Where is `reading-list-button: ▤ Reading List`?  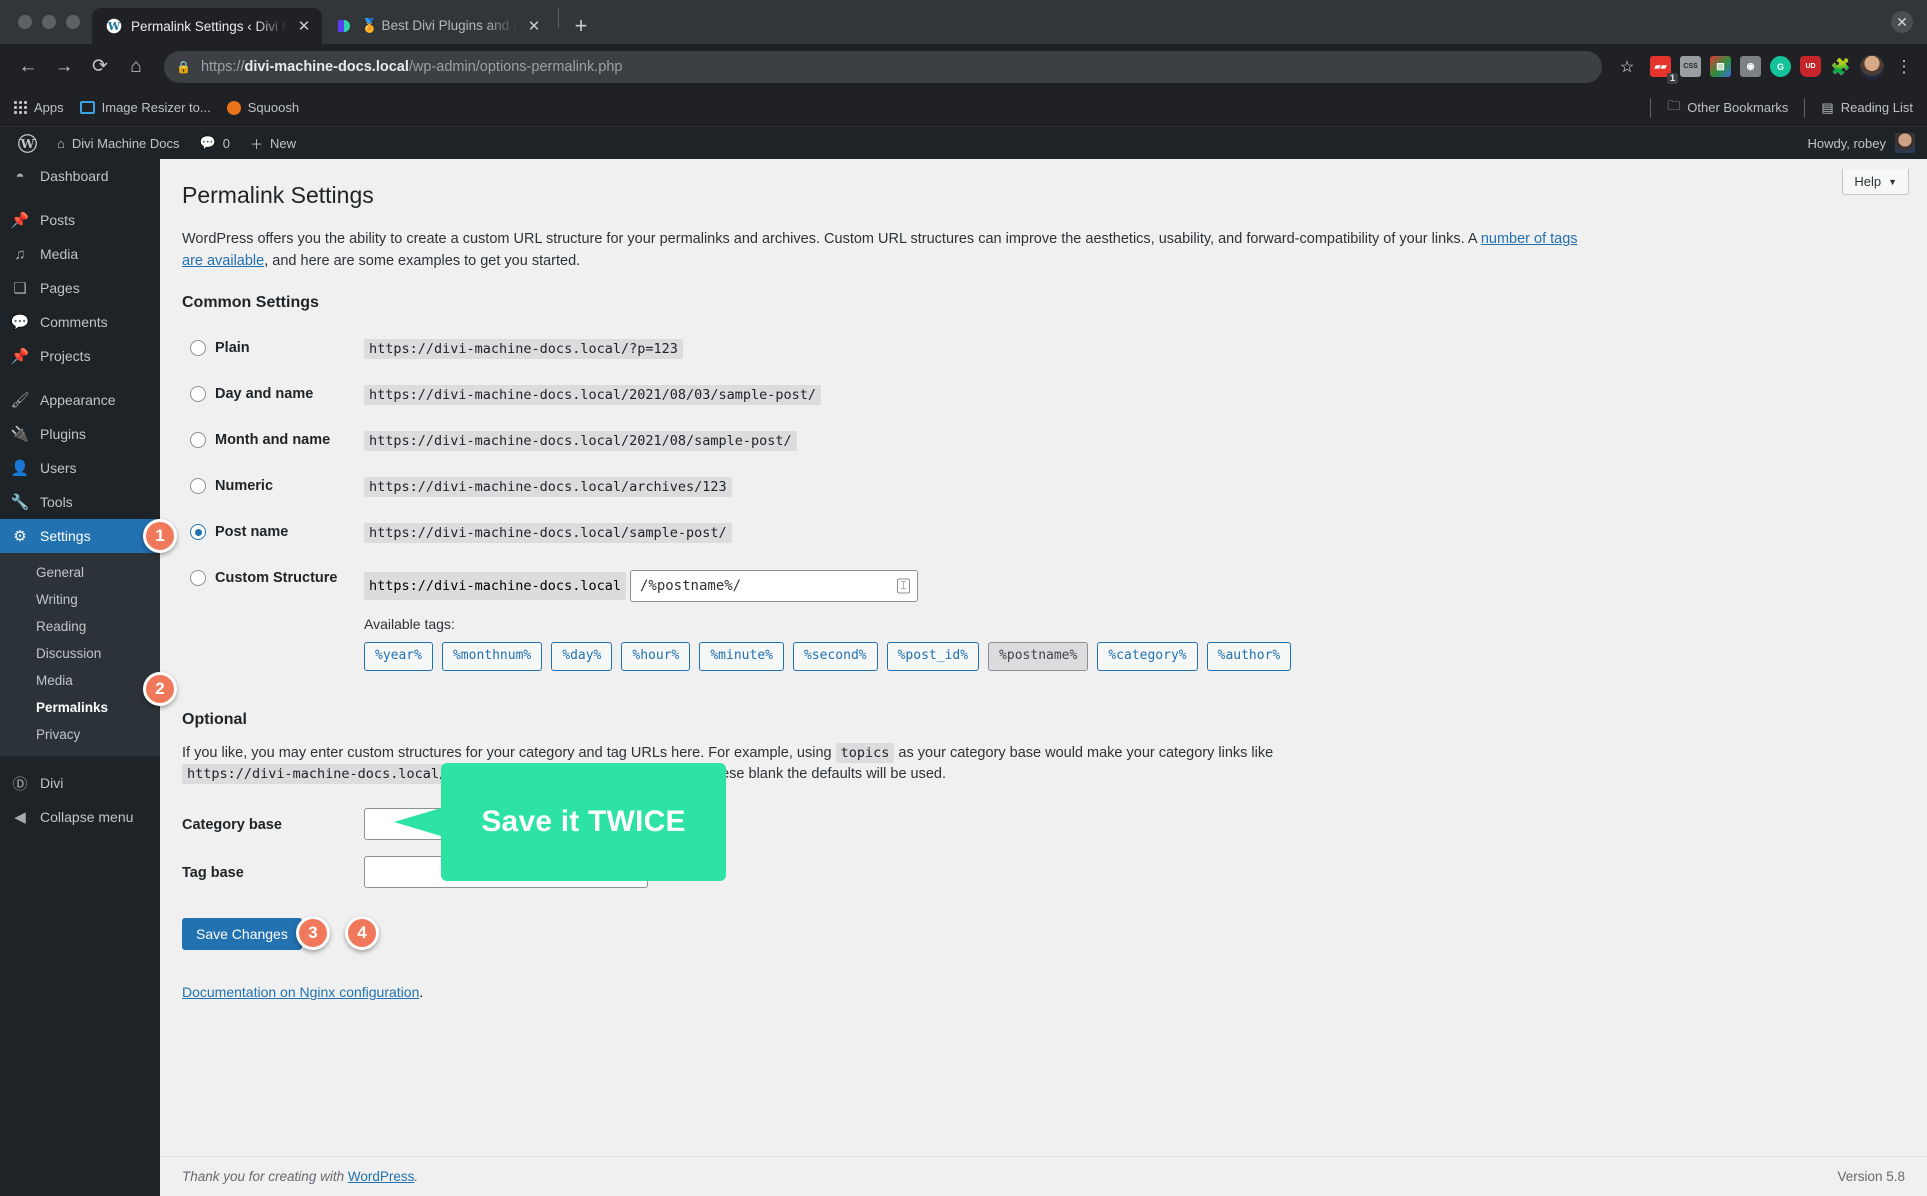
reading-list-button: ▤ Reading List is located at coordinates (1867, 108).